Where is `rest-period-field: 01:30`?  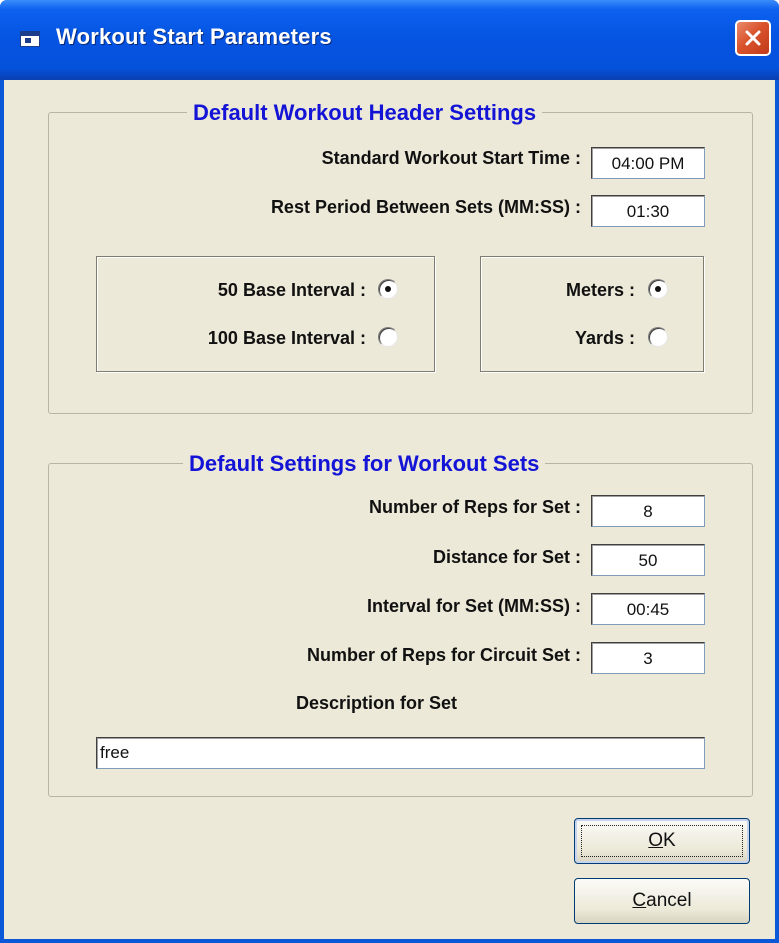 rest-period-field: 01:30 is located at coordinates (648, 211).